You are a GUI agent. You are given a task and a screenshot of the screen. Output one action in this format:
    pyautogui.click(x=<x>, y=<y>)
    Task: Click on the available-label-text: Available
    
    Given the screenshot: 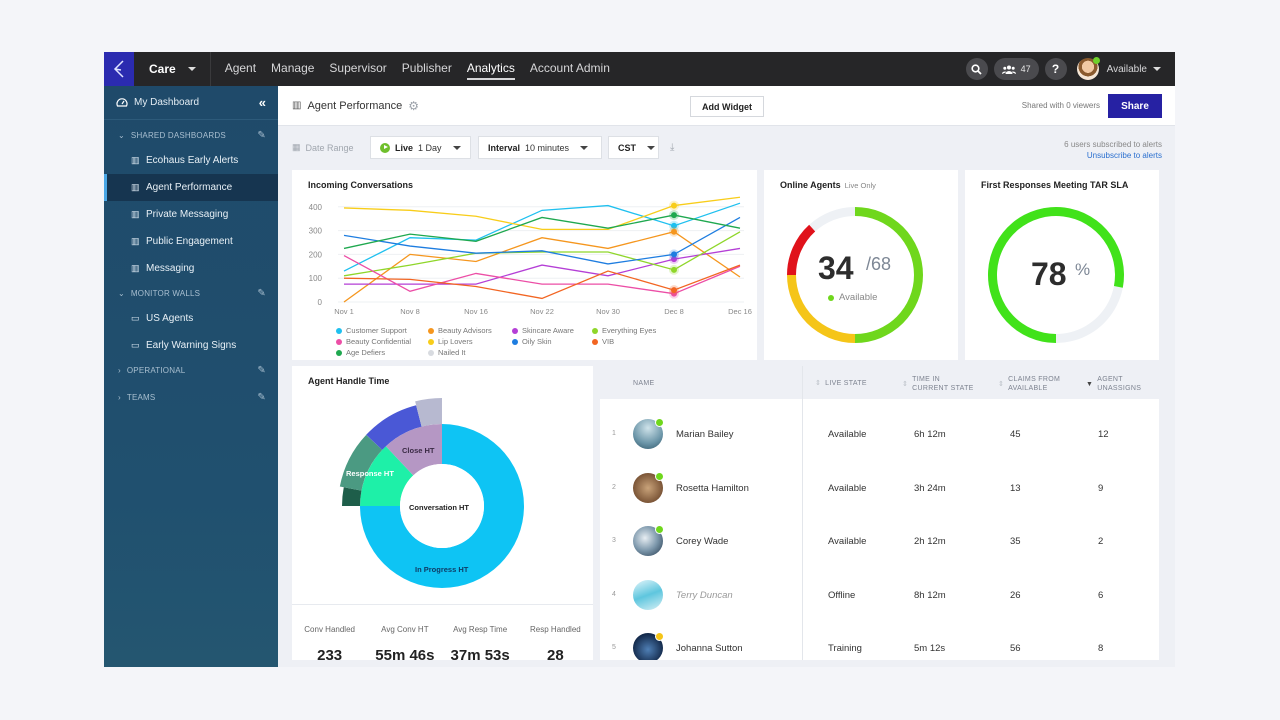 What is the action you would take?
    pyautogui.click(x=858, y=297)
    